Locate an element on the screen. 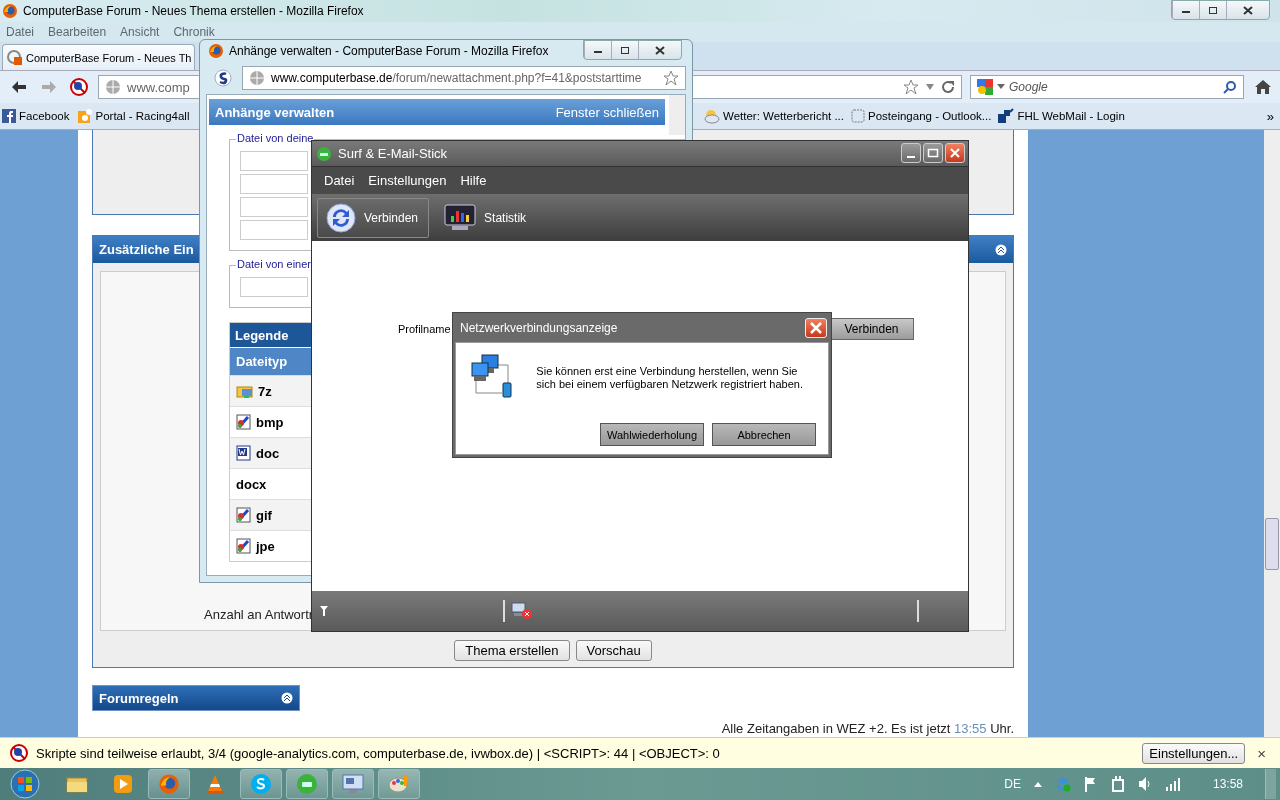 The image size is (1280, 800). footer-text: Alle Zeitangaben in WEZ +2. Es ist jetzt 13:55 Uhr. is located at coordinates (867, 728).